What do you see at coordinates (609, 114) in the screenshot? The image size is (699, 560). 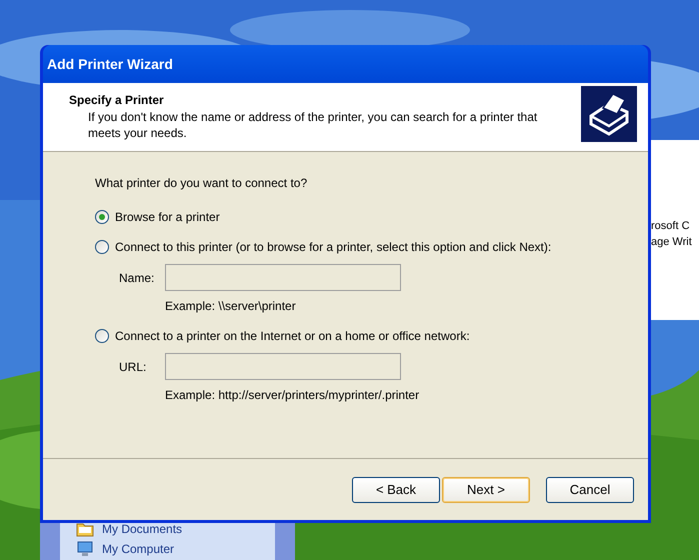 I see `printer-icon` at bounding box center [609, 114].